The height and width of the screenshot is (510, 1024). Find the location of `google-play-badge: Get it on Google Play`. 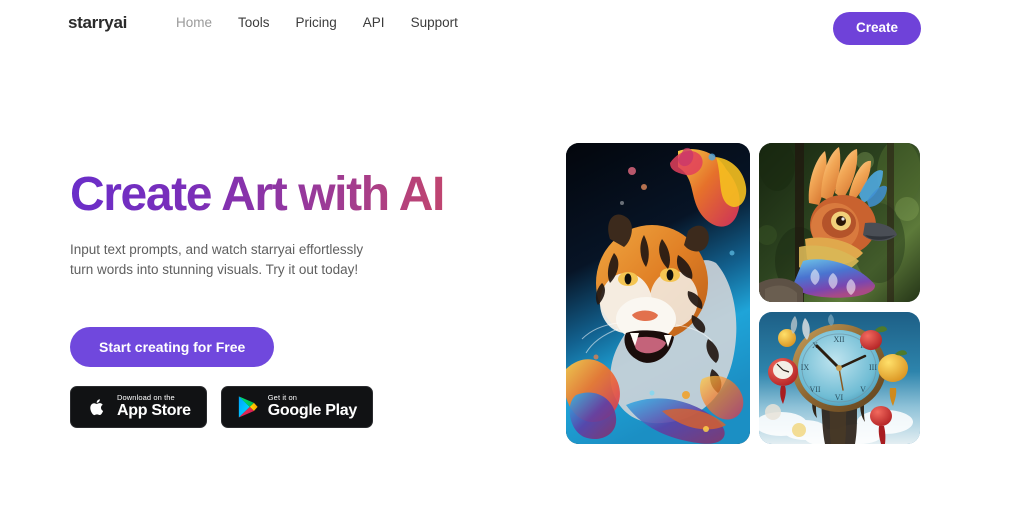

google-play-badge: Get it on Google Play is located at coordinates (296, 406).